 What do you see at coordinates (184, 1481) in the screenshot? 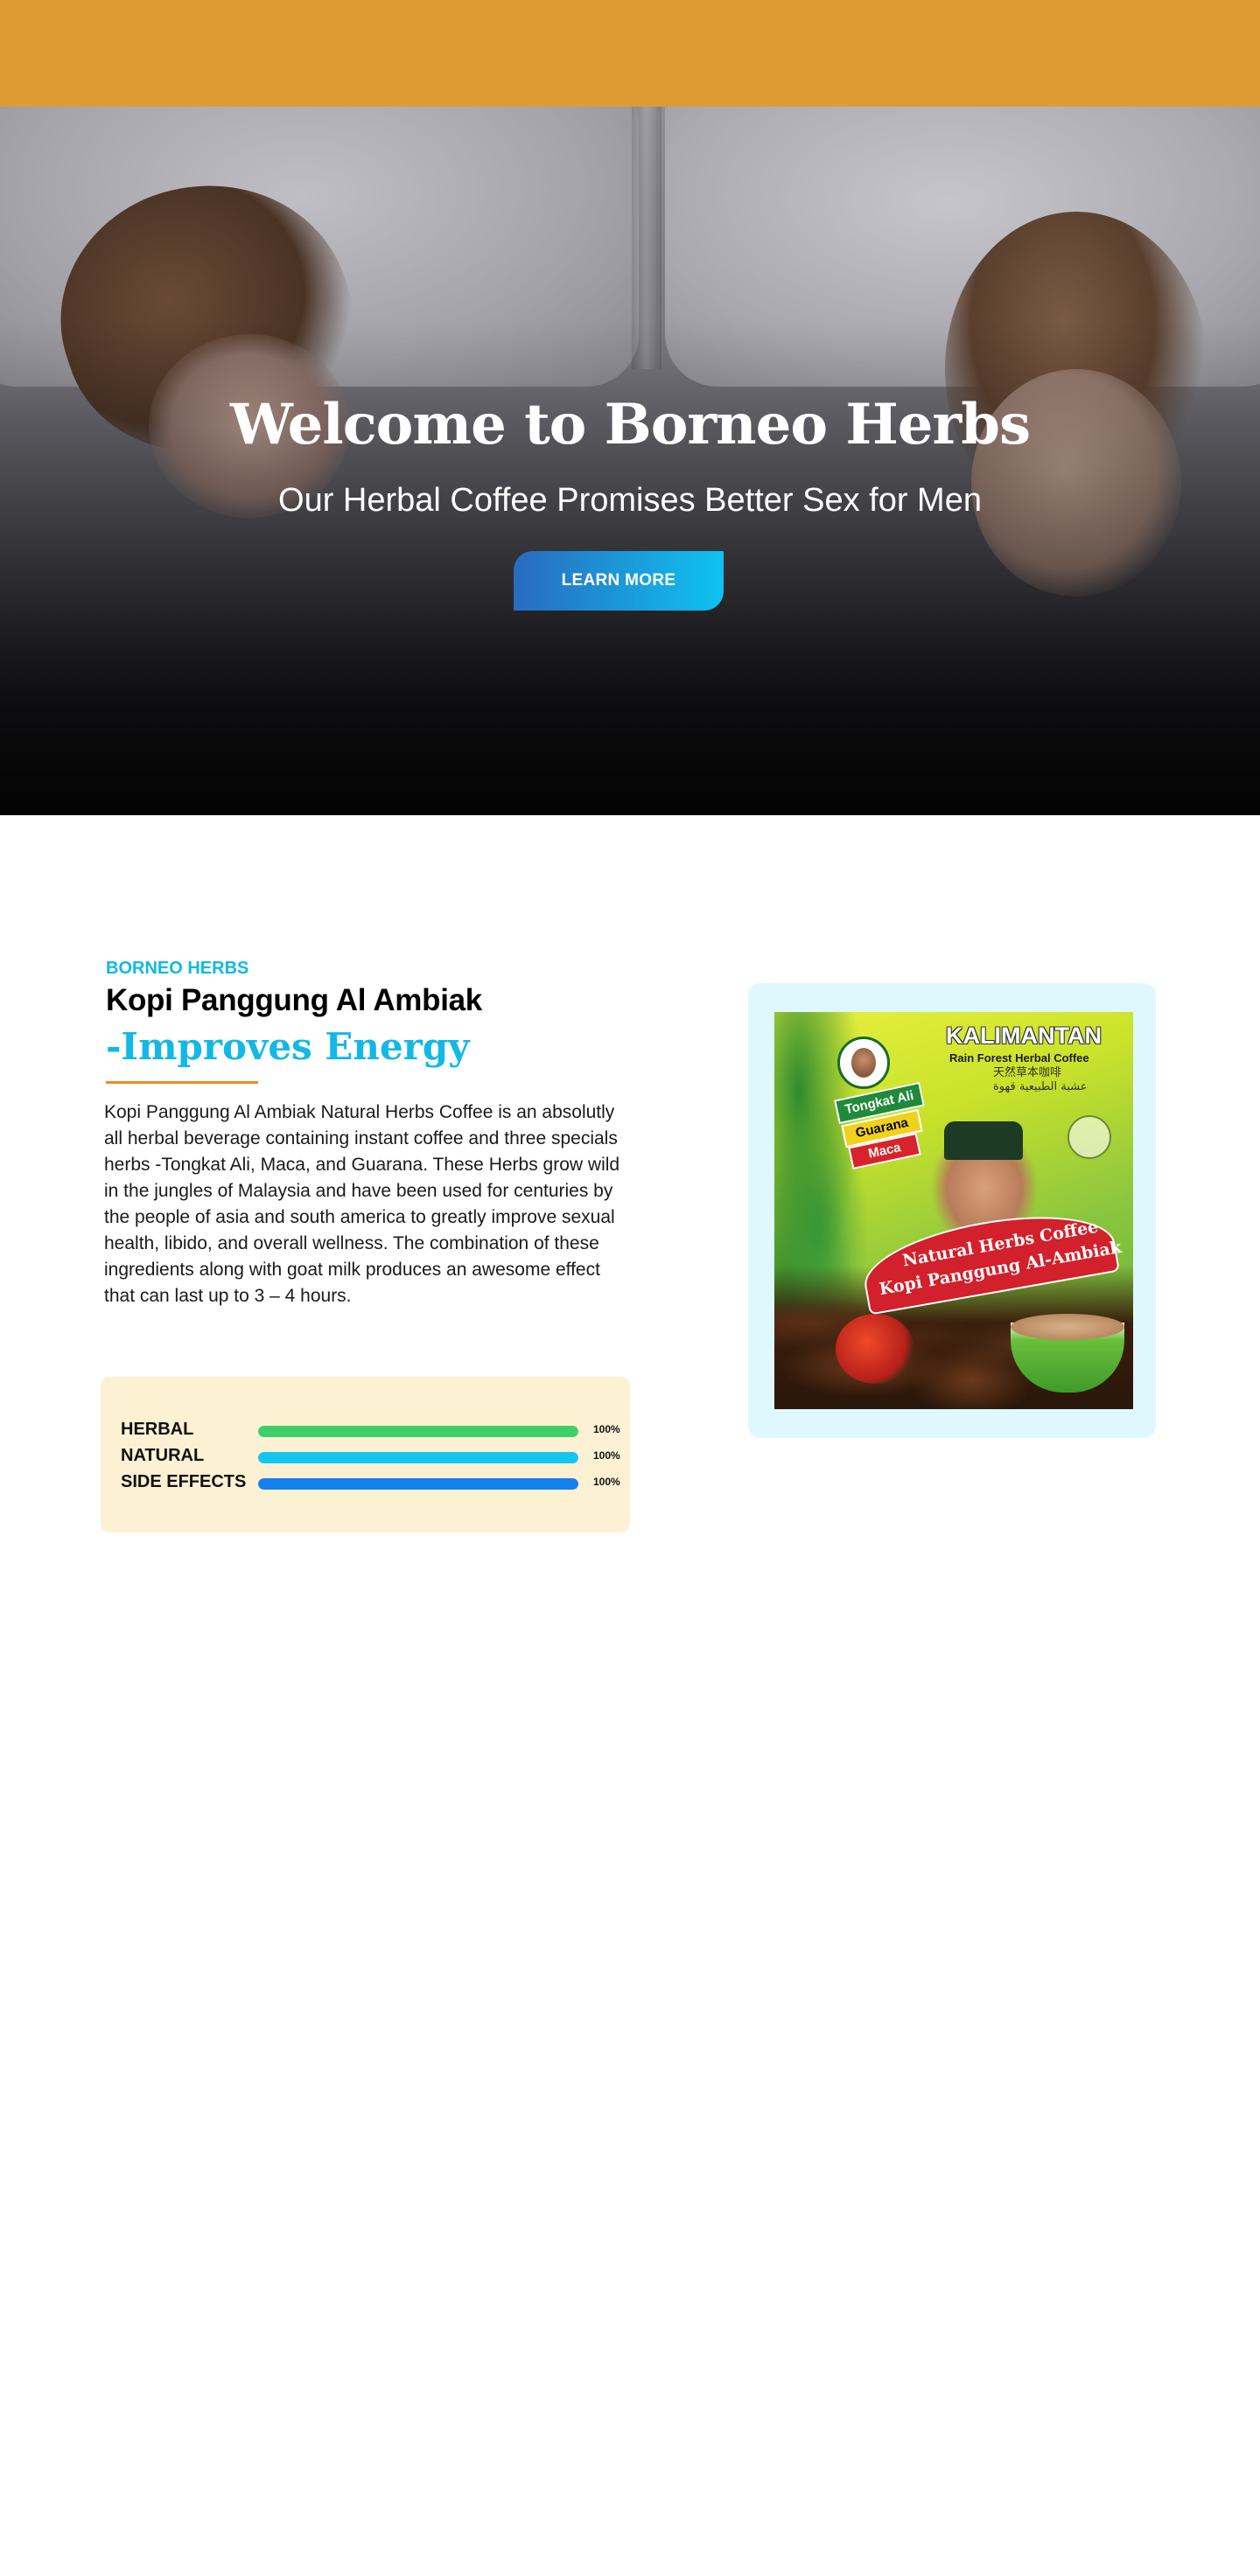
I see `skill-label: SIDE EFFECTS` at bounding box center [184, 1481].